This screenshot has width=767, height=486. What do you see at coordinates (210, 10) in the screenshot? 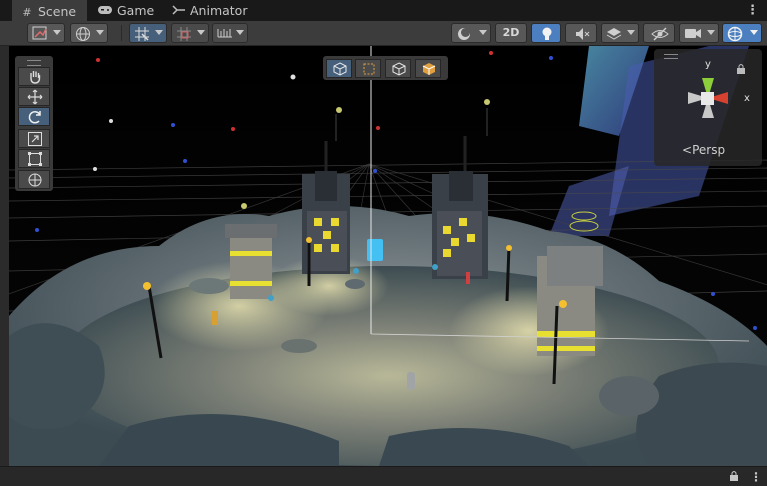
I see `tab-animator: Animator` at bounding box center [210, 10].